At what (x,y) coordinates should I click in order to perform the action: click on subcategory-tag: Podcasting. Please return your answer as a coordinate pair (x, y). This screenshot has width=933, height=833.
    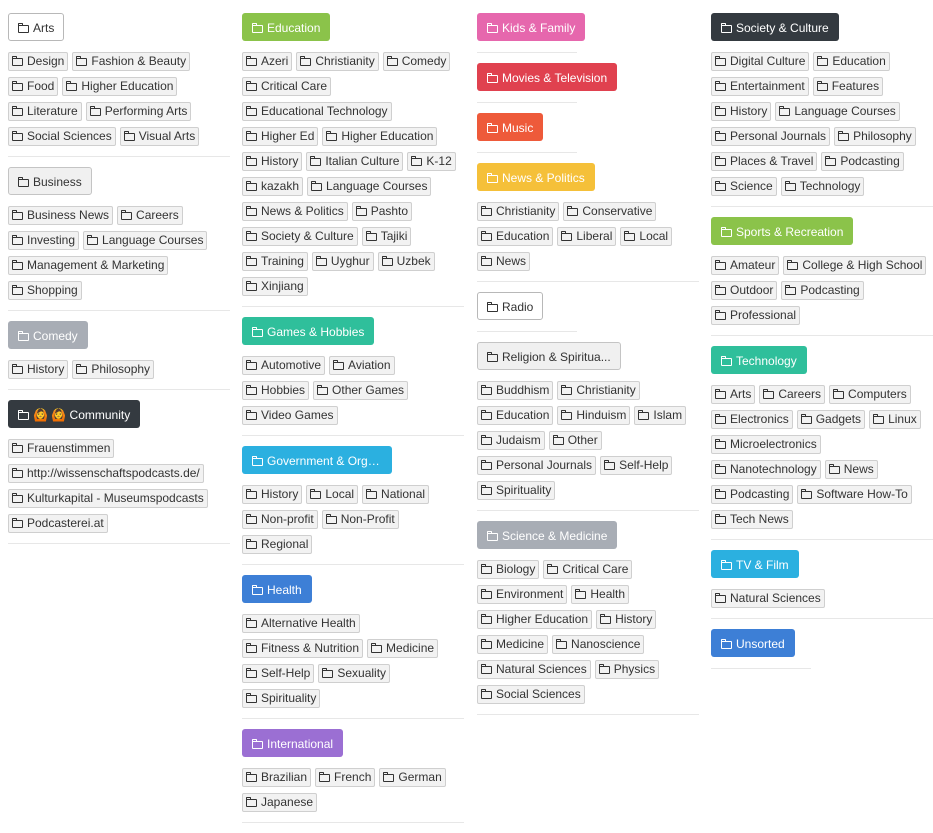
    Looking at the image, I should click on (822, 290).